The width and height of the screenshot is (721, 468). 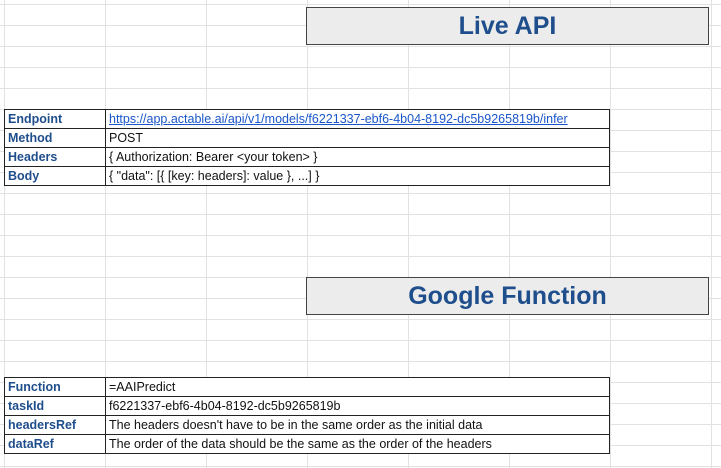 What do you see at coordinates (55, 176) in the screenshot?
I see `body-label-cell: Body` at bounding box center [55, 176].